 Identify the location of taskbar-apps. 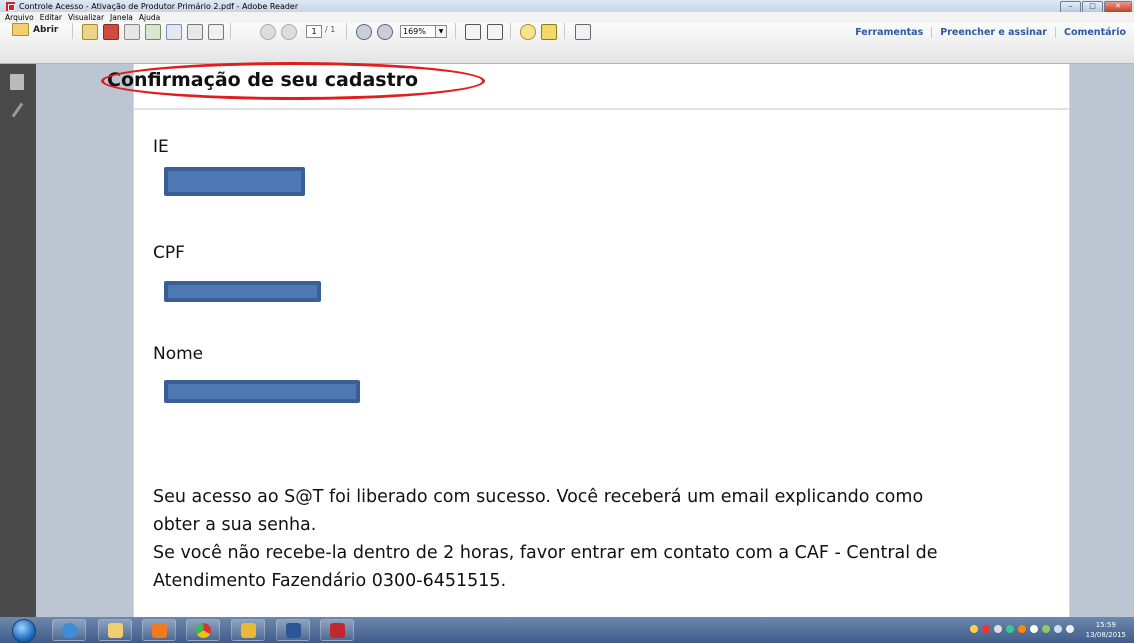
(248, 630).